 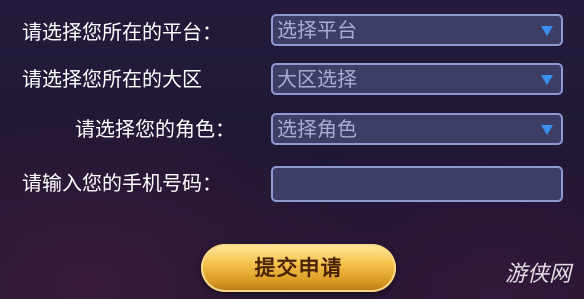 What do you see at coordinates (112, 79) in the screenshot?
I see `region-label: 请选择您所在的大区` at bounding box center [112, 79].